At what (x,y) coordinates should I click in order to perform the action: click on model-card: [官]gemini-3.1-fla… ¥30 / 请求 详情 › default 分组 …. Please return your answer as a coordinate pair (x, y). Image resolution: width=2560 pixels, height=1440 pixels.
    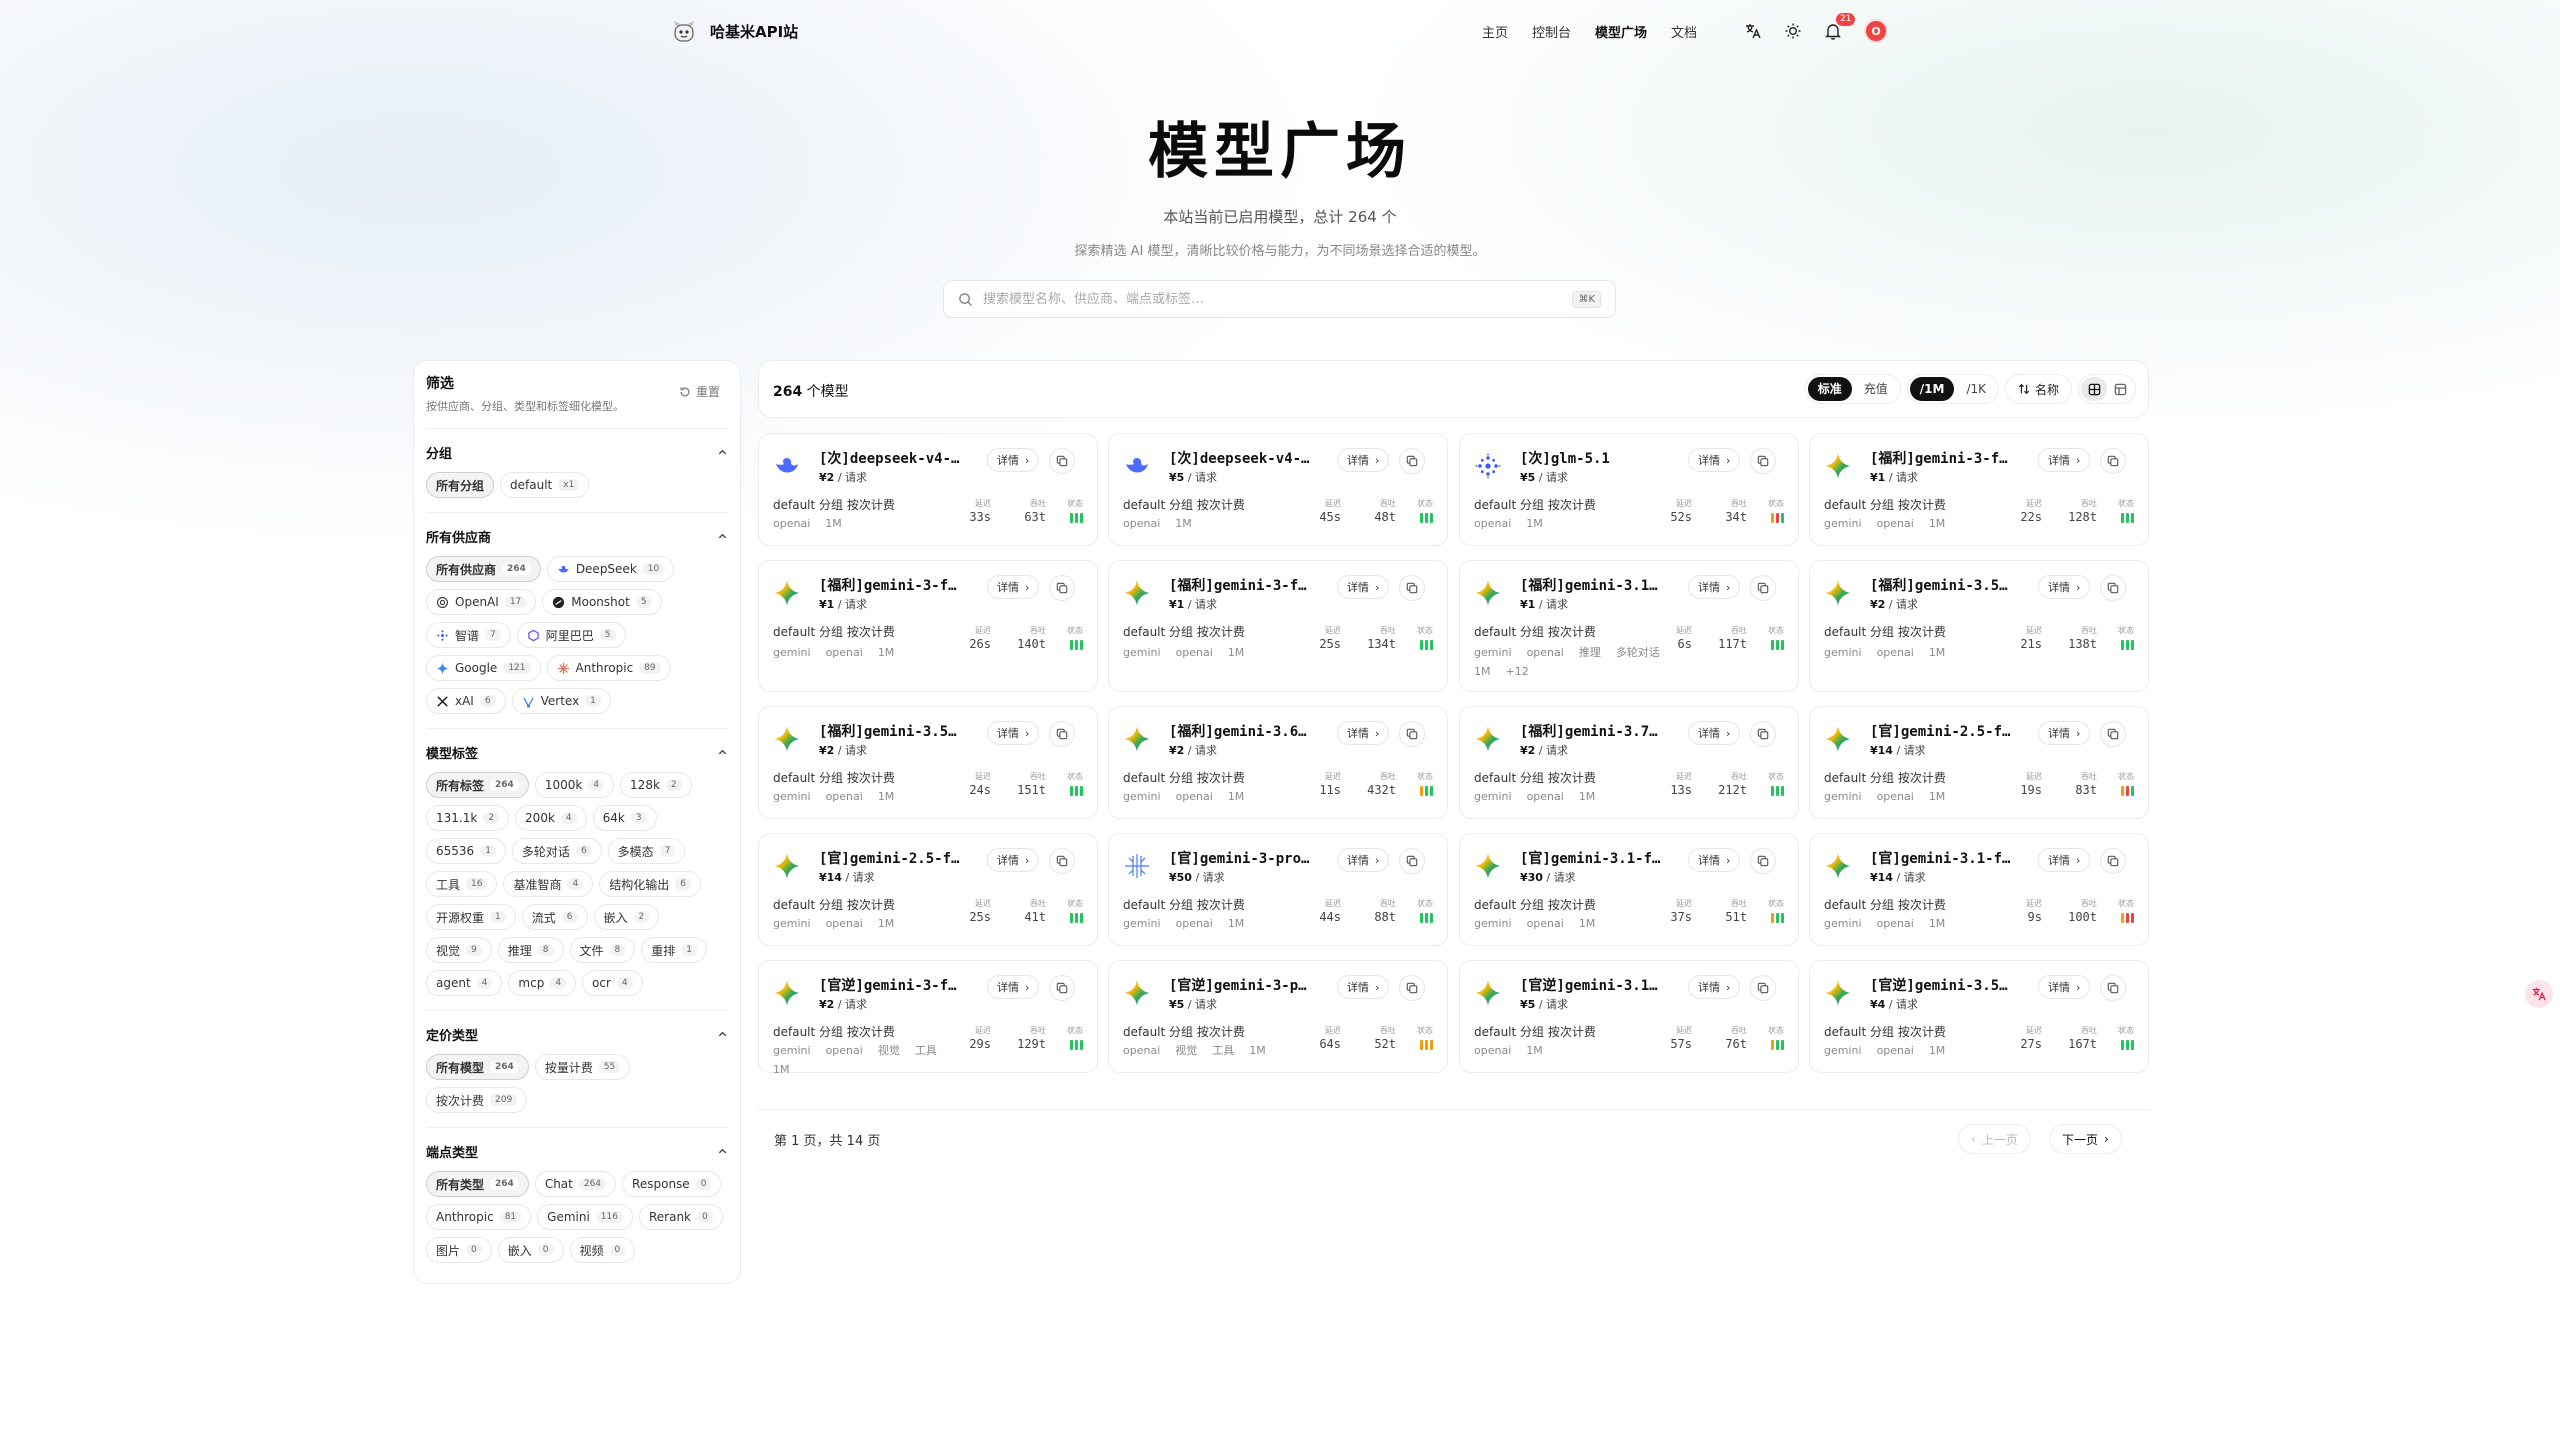
    Looking at the image, I should click on (1629, 889).